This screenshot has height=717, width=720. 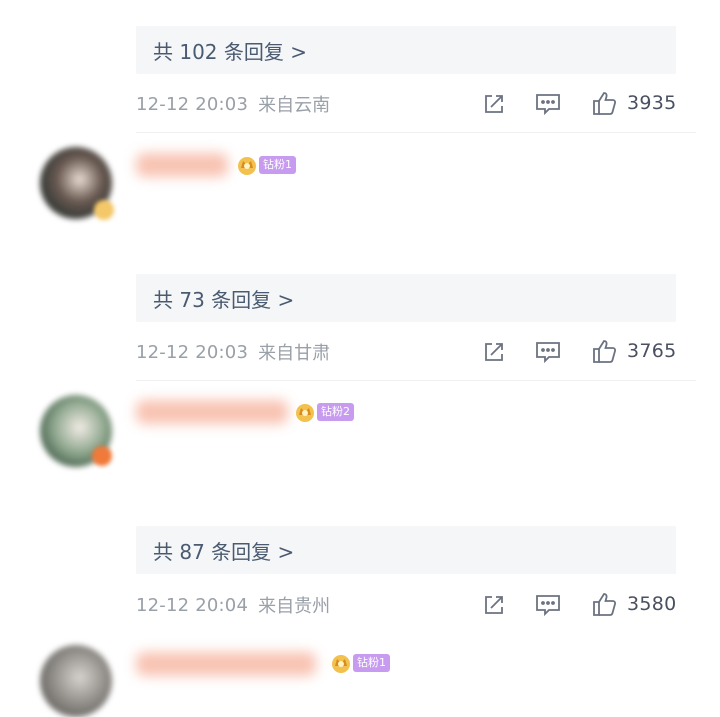 What do you see at coordinates (294, 353) in the screenshot?
I see `comment-location: 来自甘肃` at bounding box center [294, 353].